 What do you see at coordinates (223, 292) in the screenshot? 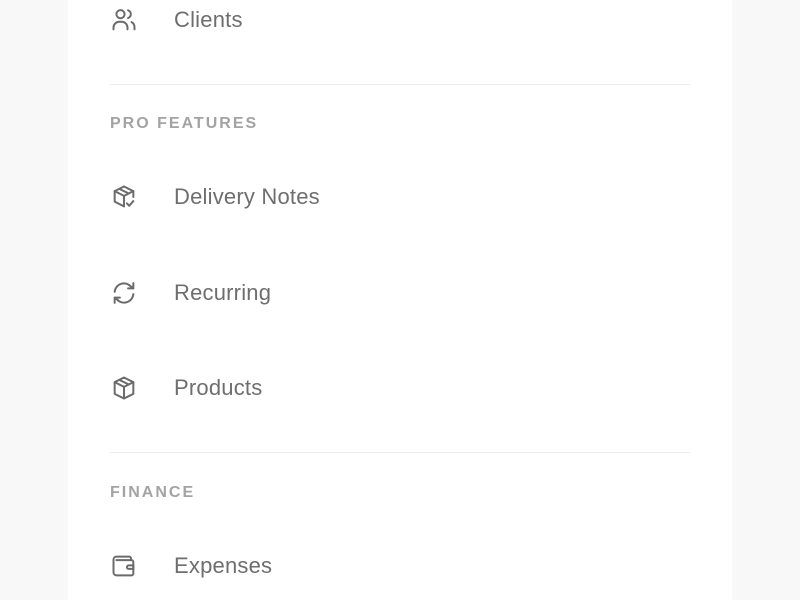
I see `sidebar-item-label: Recurring` at bounding box center [223, 292].